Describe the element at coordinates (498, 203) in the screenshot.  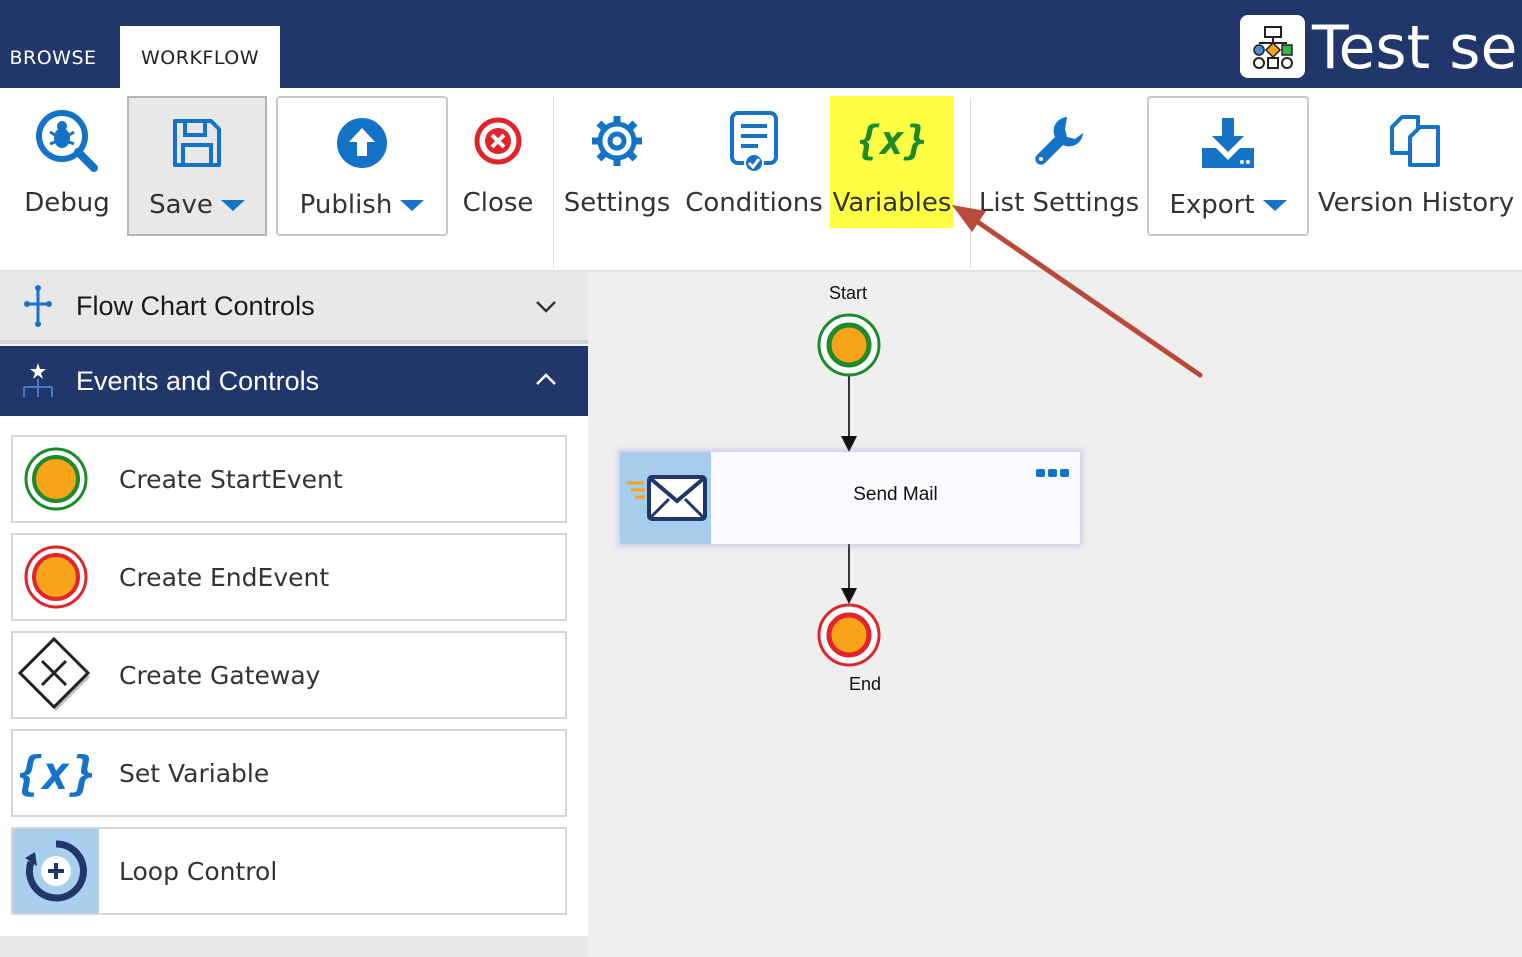
I see `close-label: Close` at that location.